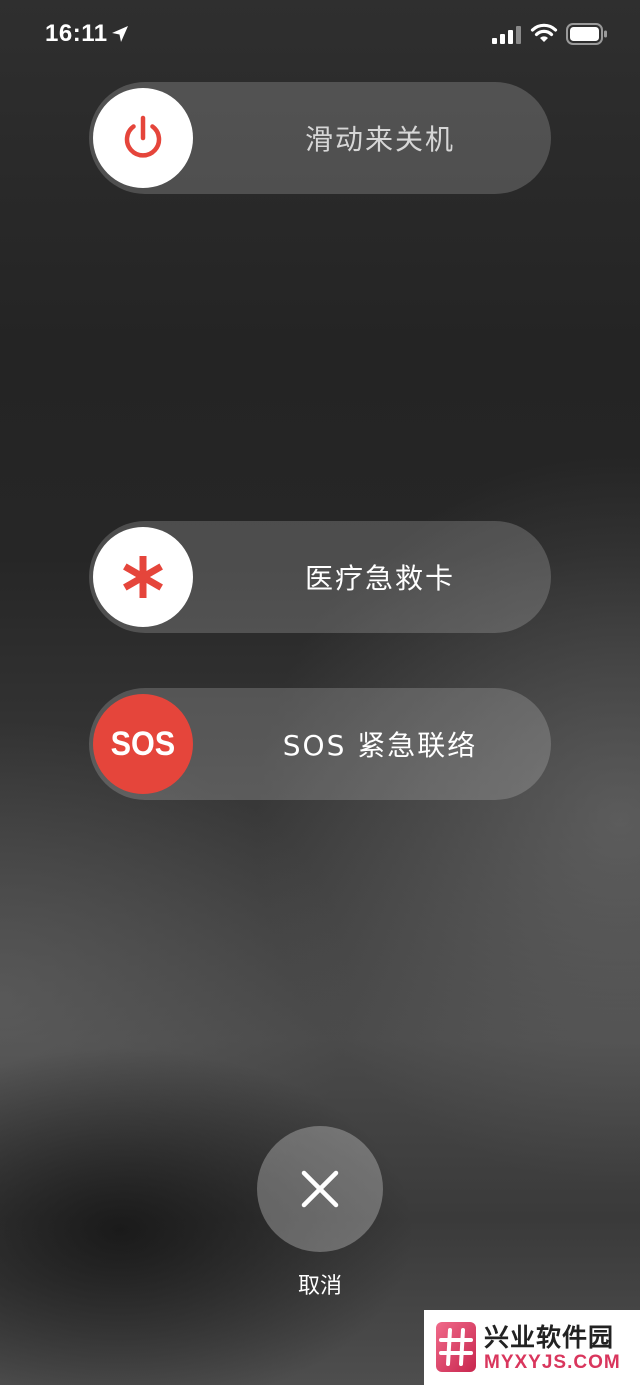 The height and width of the screenshot is (1385, 640). I want to click on cancel-label: 取消, so click(319, 1286).